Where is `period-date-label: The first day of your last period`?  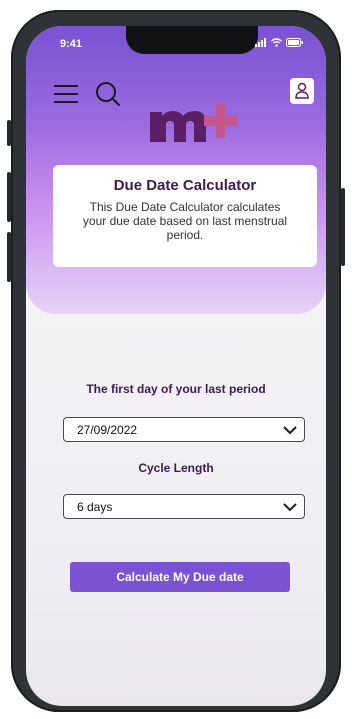
period-date-label: The first day of your last period is located at coordinates (176, 389).